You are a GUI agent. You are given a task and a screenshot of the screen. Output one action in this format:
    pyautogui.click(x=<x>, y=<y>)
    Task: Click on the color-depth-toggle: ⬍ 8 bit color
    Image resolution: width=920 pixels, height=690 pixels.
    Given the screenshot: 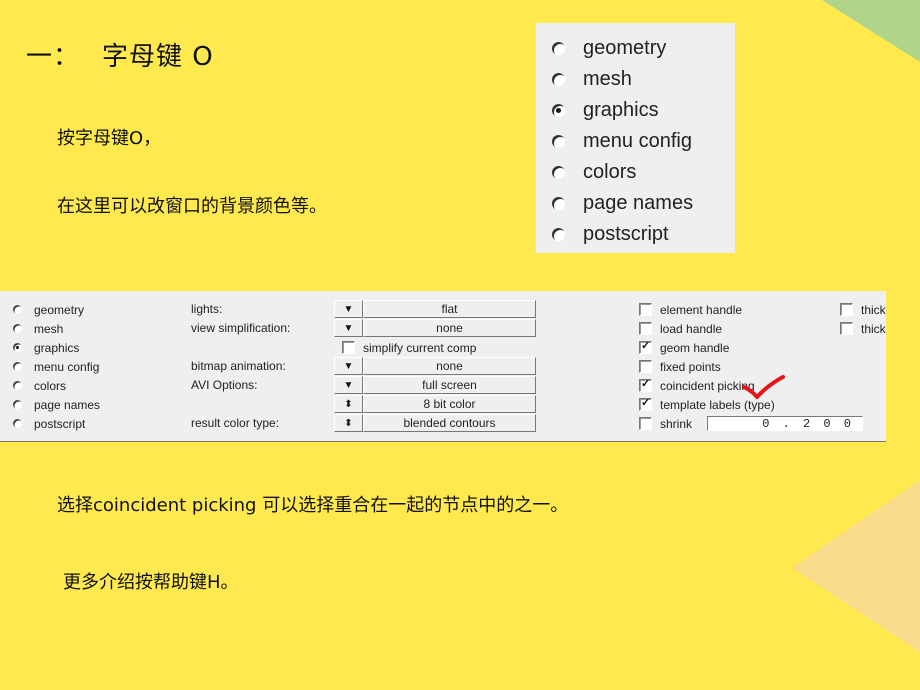 What is the action you would take?
    pyautogui.click(x=435, y=404)
    